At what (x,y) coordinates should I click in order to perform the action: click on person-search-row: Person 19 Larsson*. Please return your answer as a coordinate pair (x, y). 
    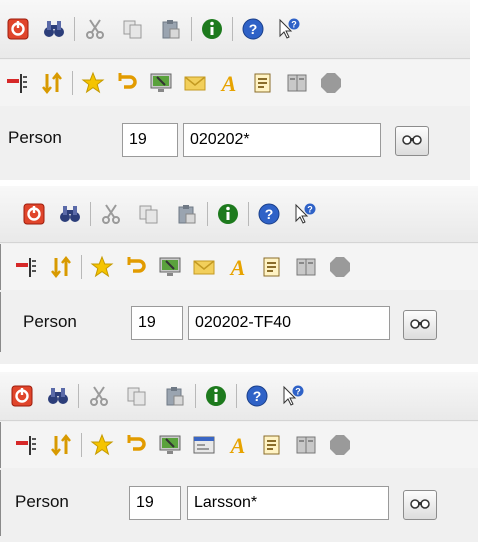
    Looking at the image, I should click on (239, 503).